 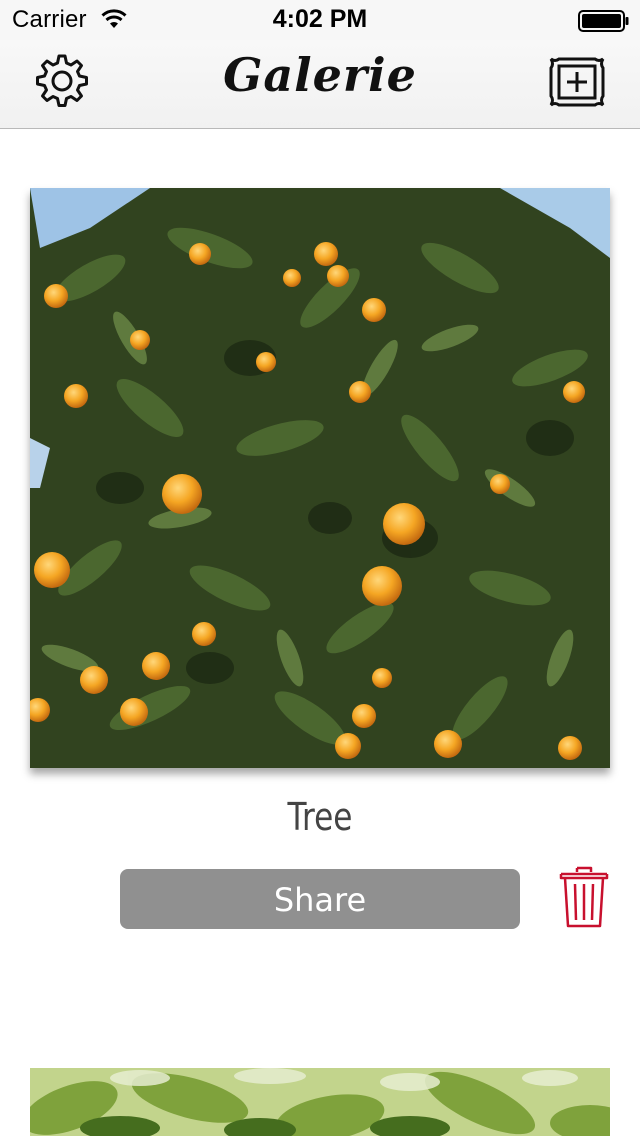 I want to click on add-picture-frame-icon, so click(x=577, y=82).